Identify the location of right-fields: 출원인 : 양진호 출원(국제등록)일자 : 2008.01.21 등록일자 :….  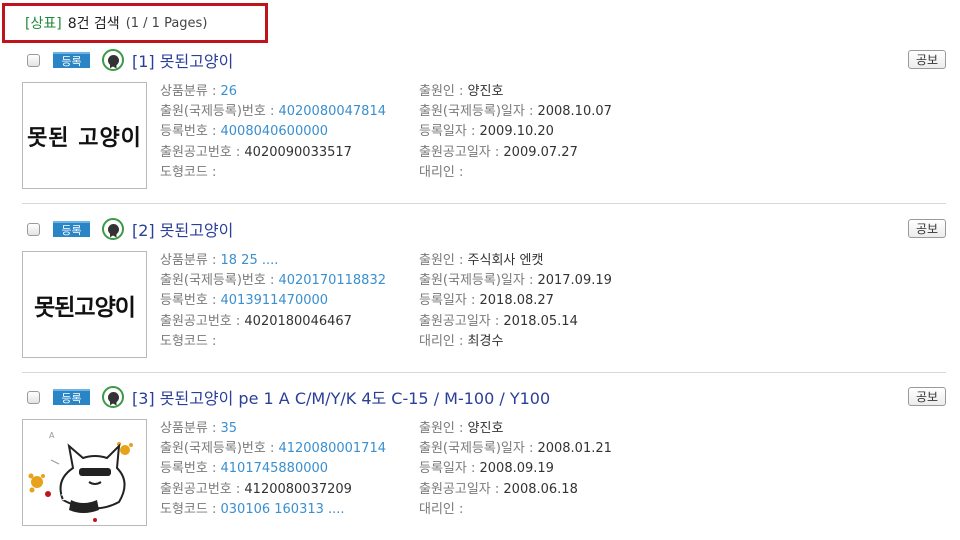
(515, 469).